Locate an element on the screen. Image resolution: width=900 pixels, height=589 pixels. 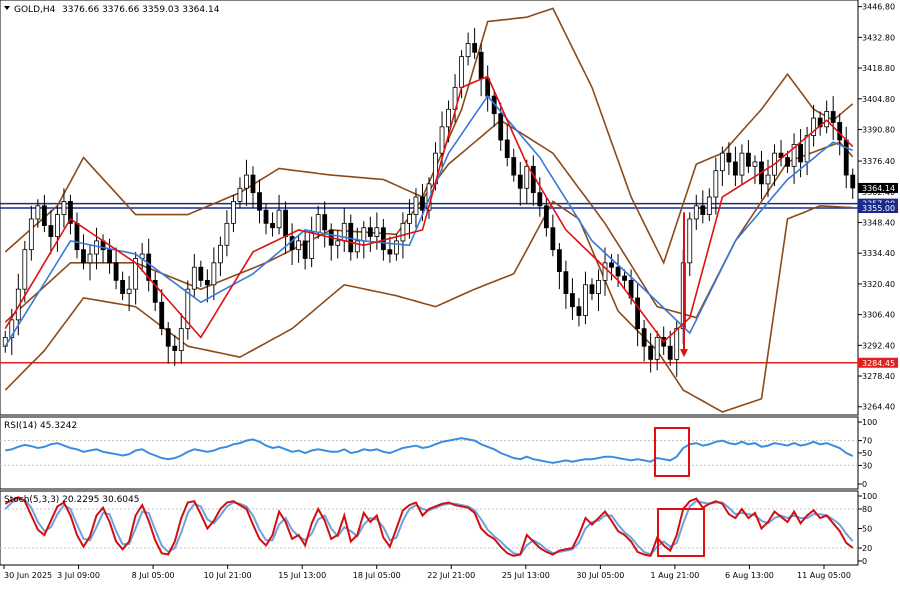
price-tick-label: 3348.40 is located at coordinates (878, 222).